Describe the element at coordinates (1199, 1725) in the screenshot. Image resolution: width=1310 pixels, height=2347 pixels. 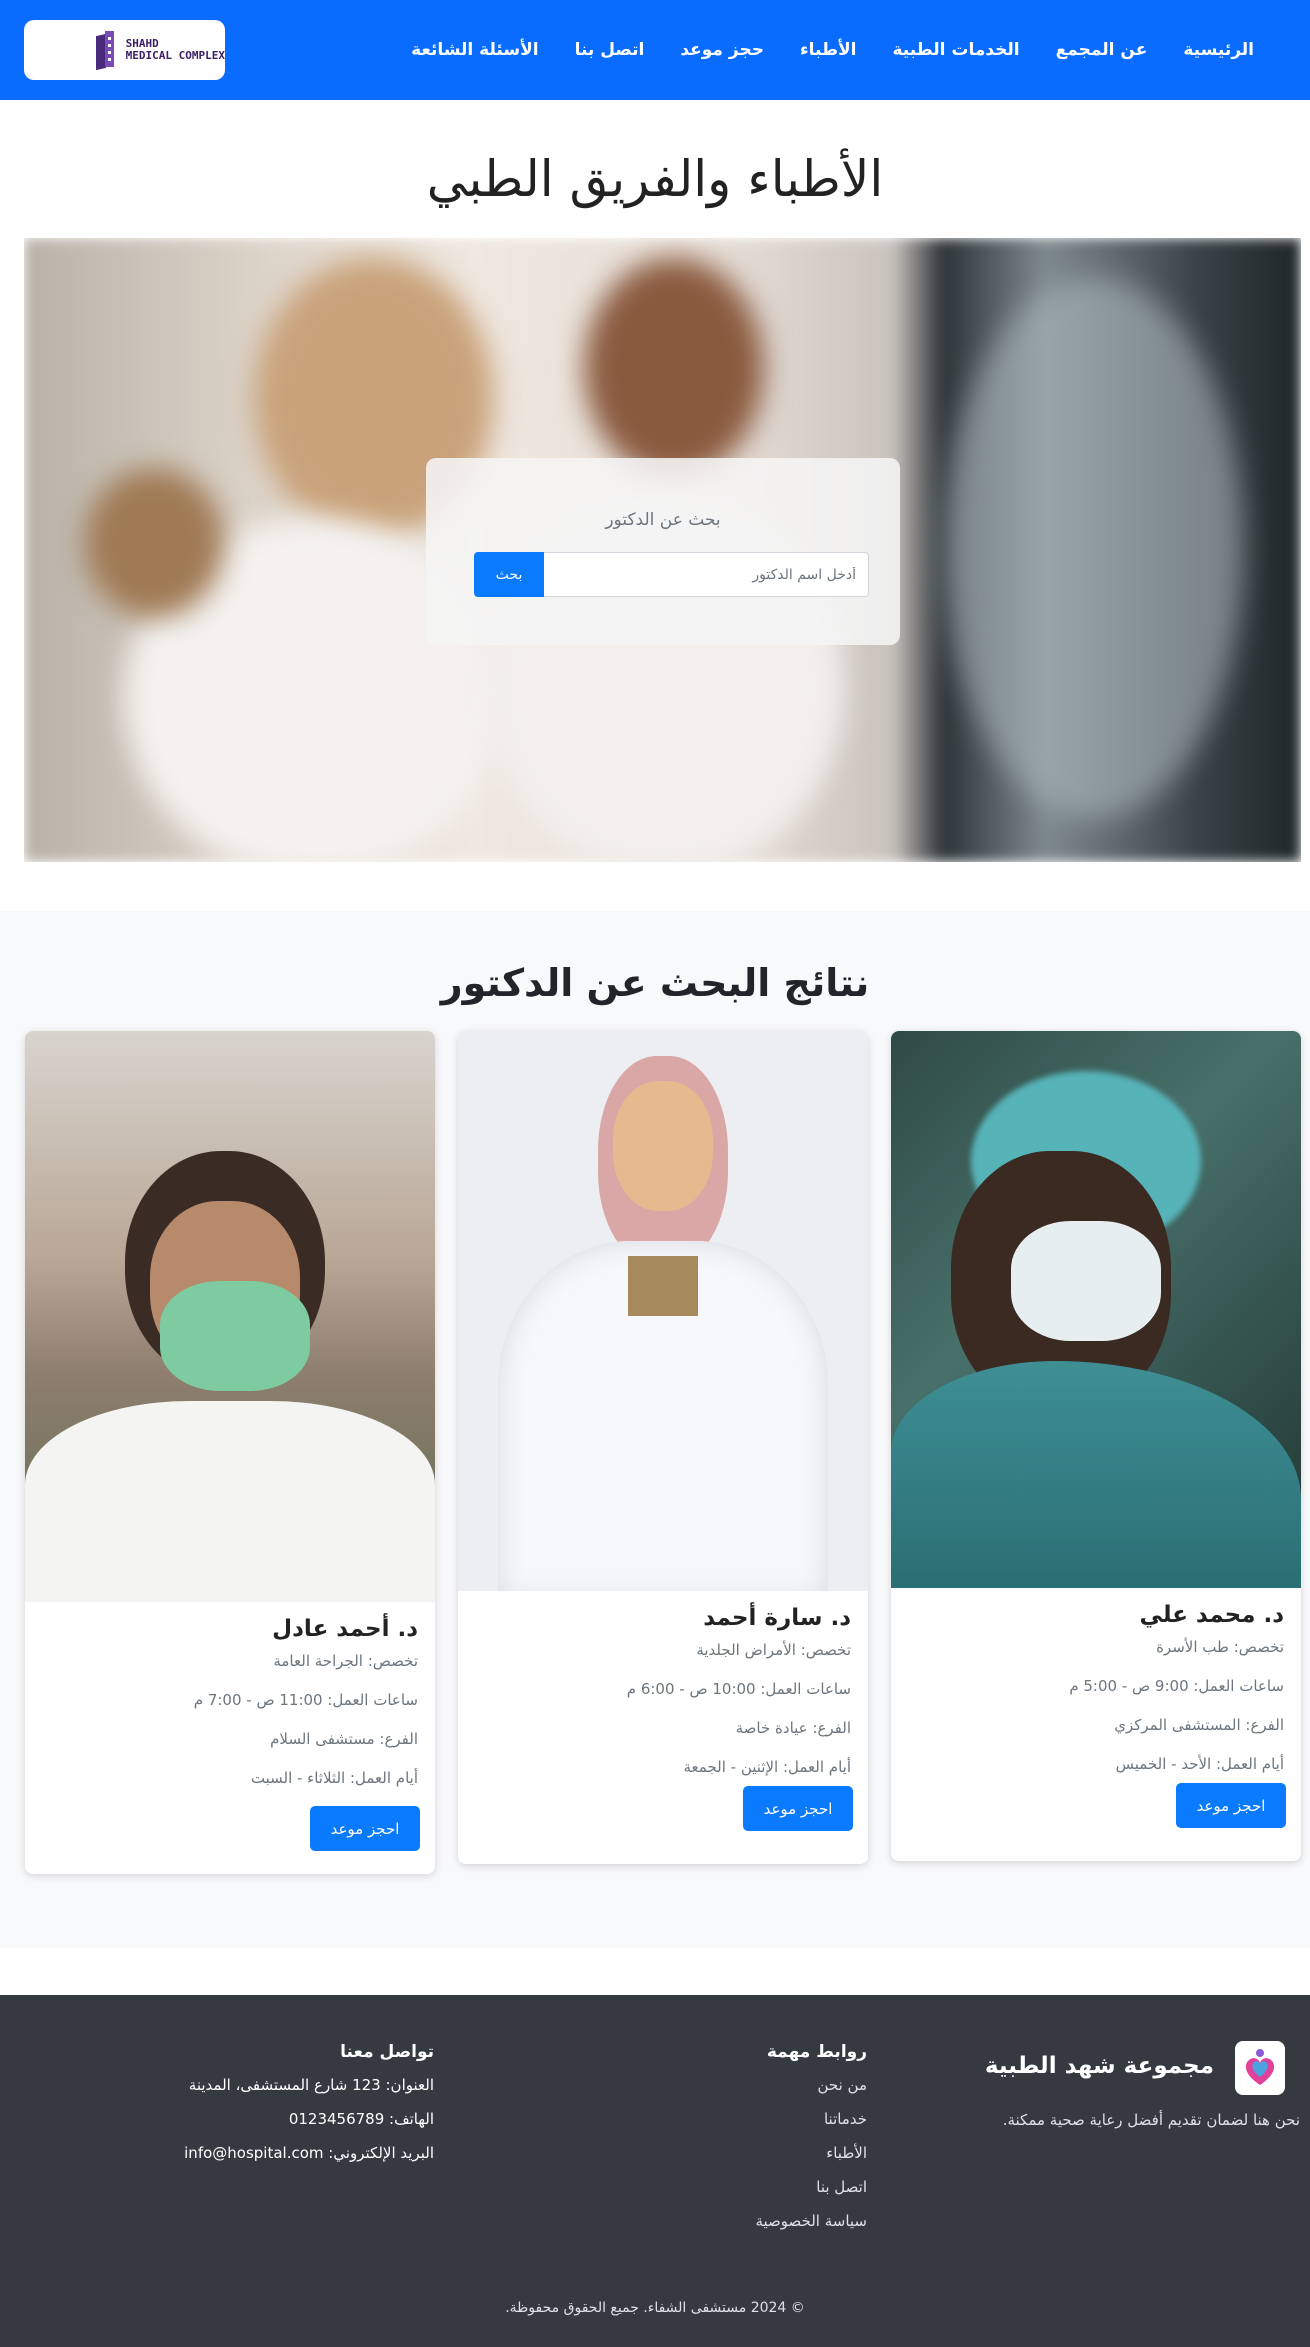
I see `doctor-branch: الفرع: المستشفى المركزي` at that location.